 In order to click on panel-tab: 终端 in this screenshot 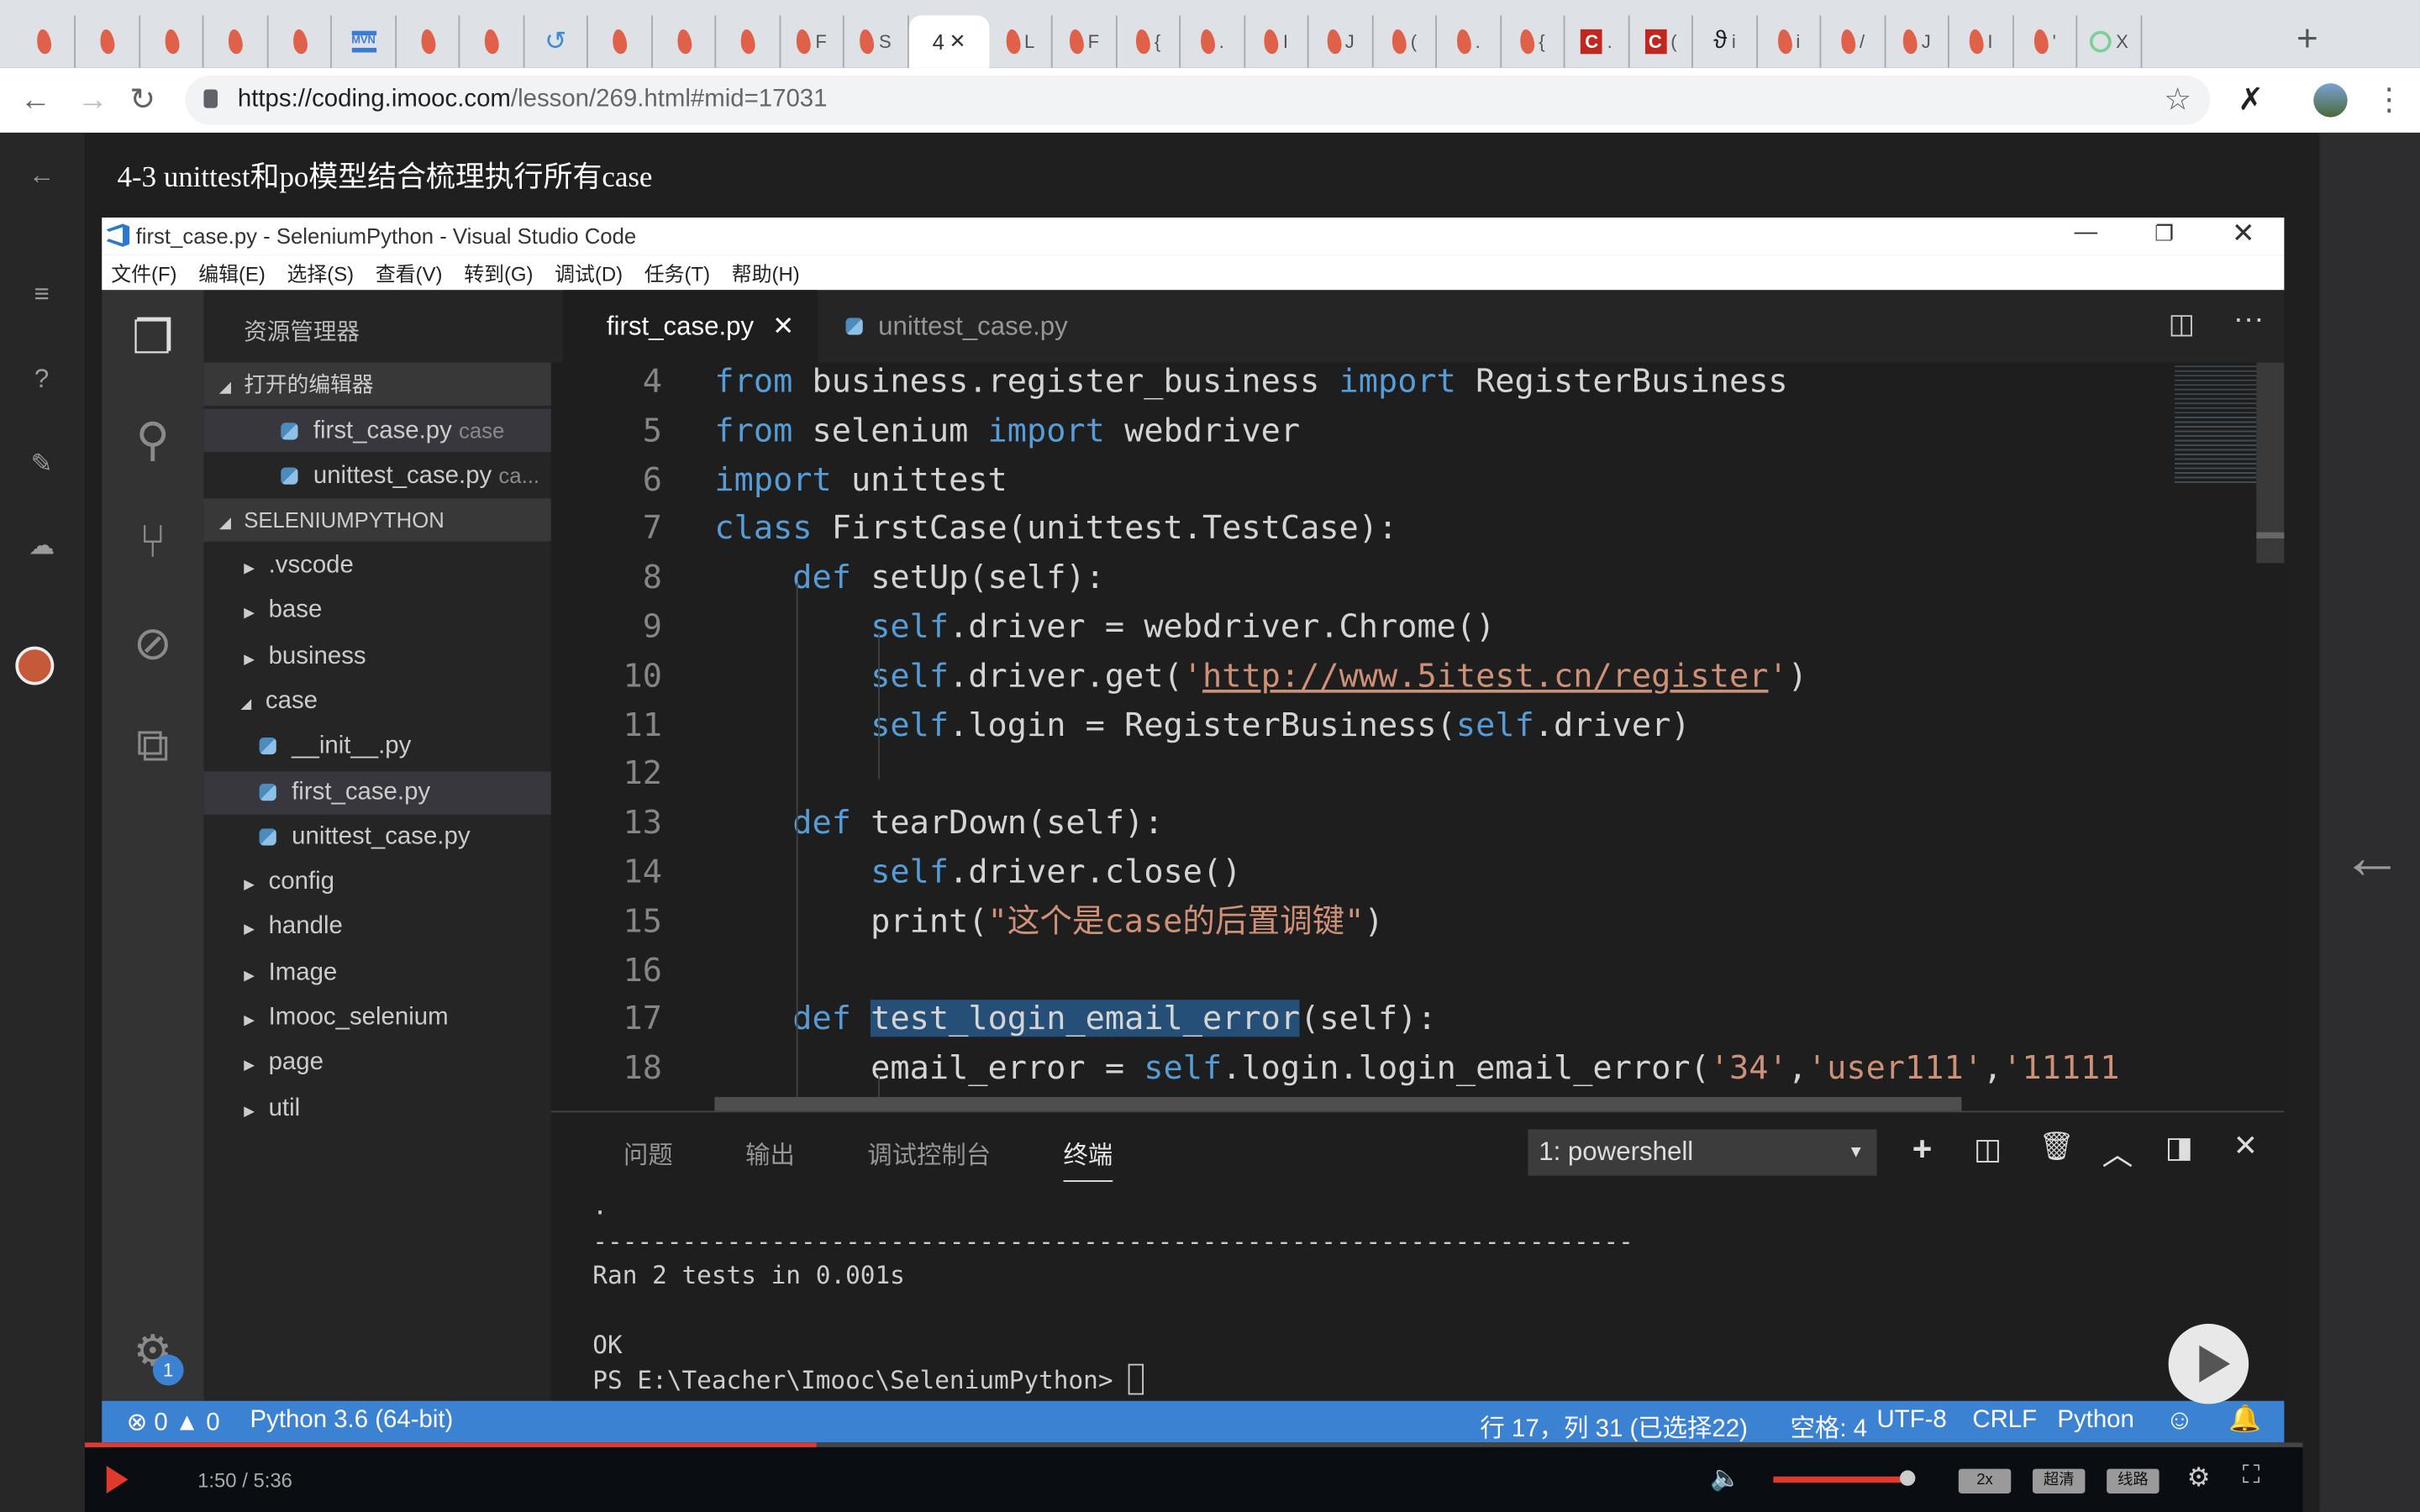, I will do `click(1088, 1158)`.